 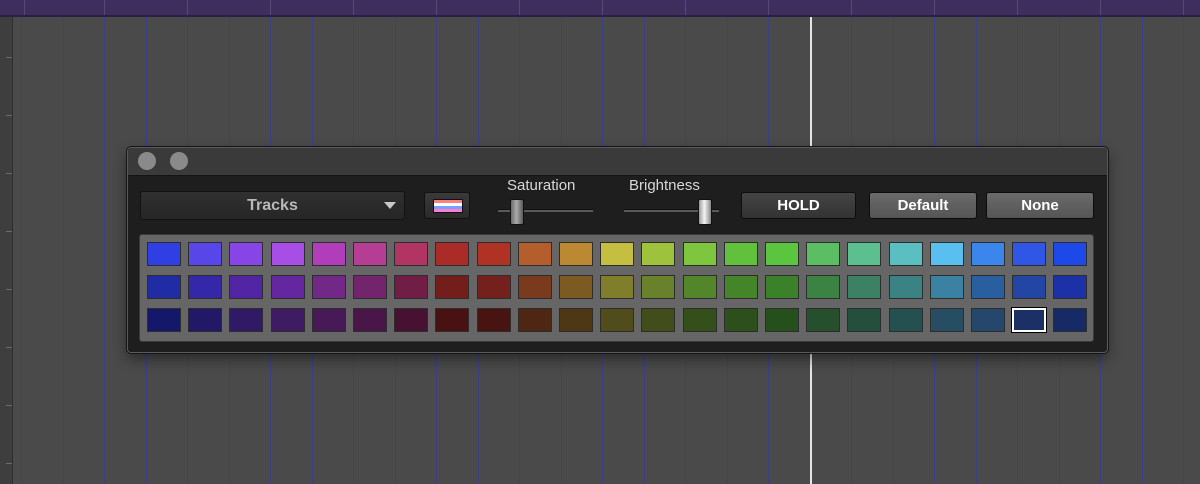 What do you see at coordinates (798, 205) in the screenshot?
I see `hold-button: HOLD` at bounding box center [798, 205].